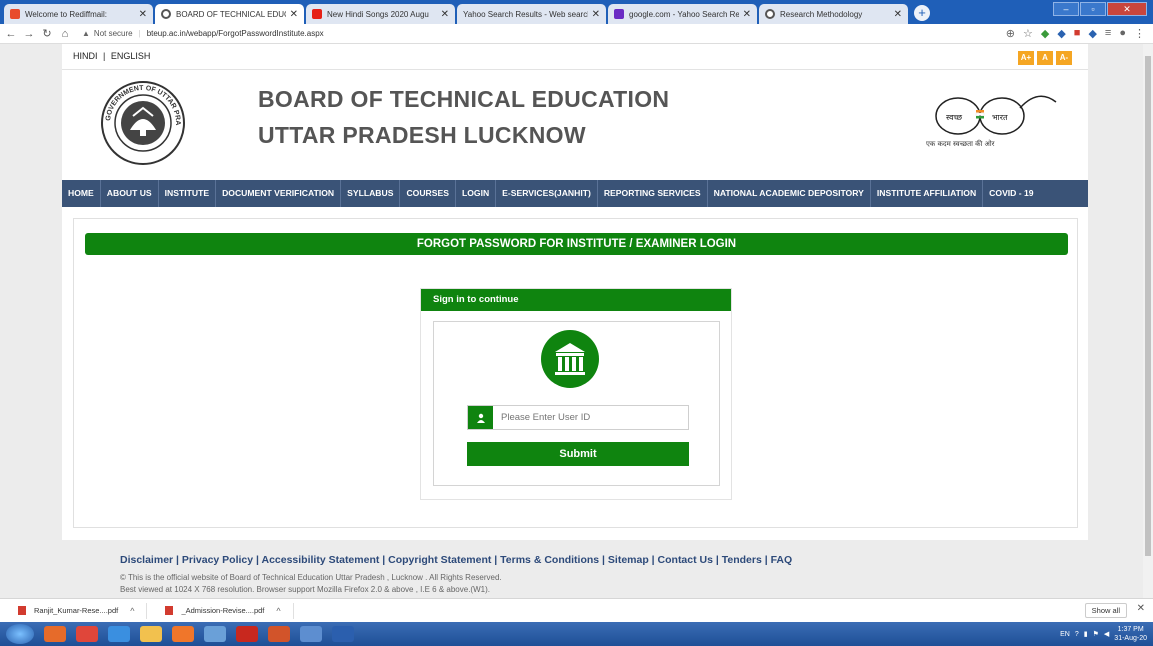  I want to click on tab-title: google.com - Yahoo Search Resu, so click(684, 14).